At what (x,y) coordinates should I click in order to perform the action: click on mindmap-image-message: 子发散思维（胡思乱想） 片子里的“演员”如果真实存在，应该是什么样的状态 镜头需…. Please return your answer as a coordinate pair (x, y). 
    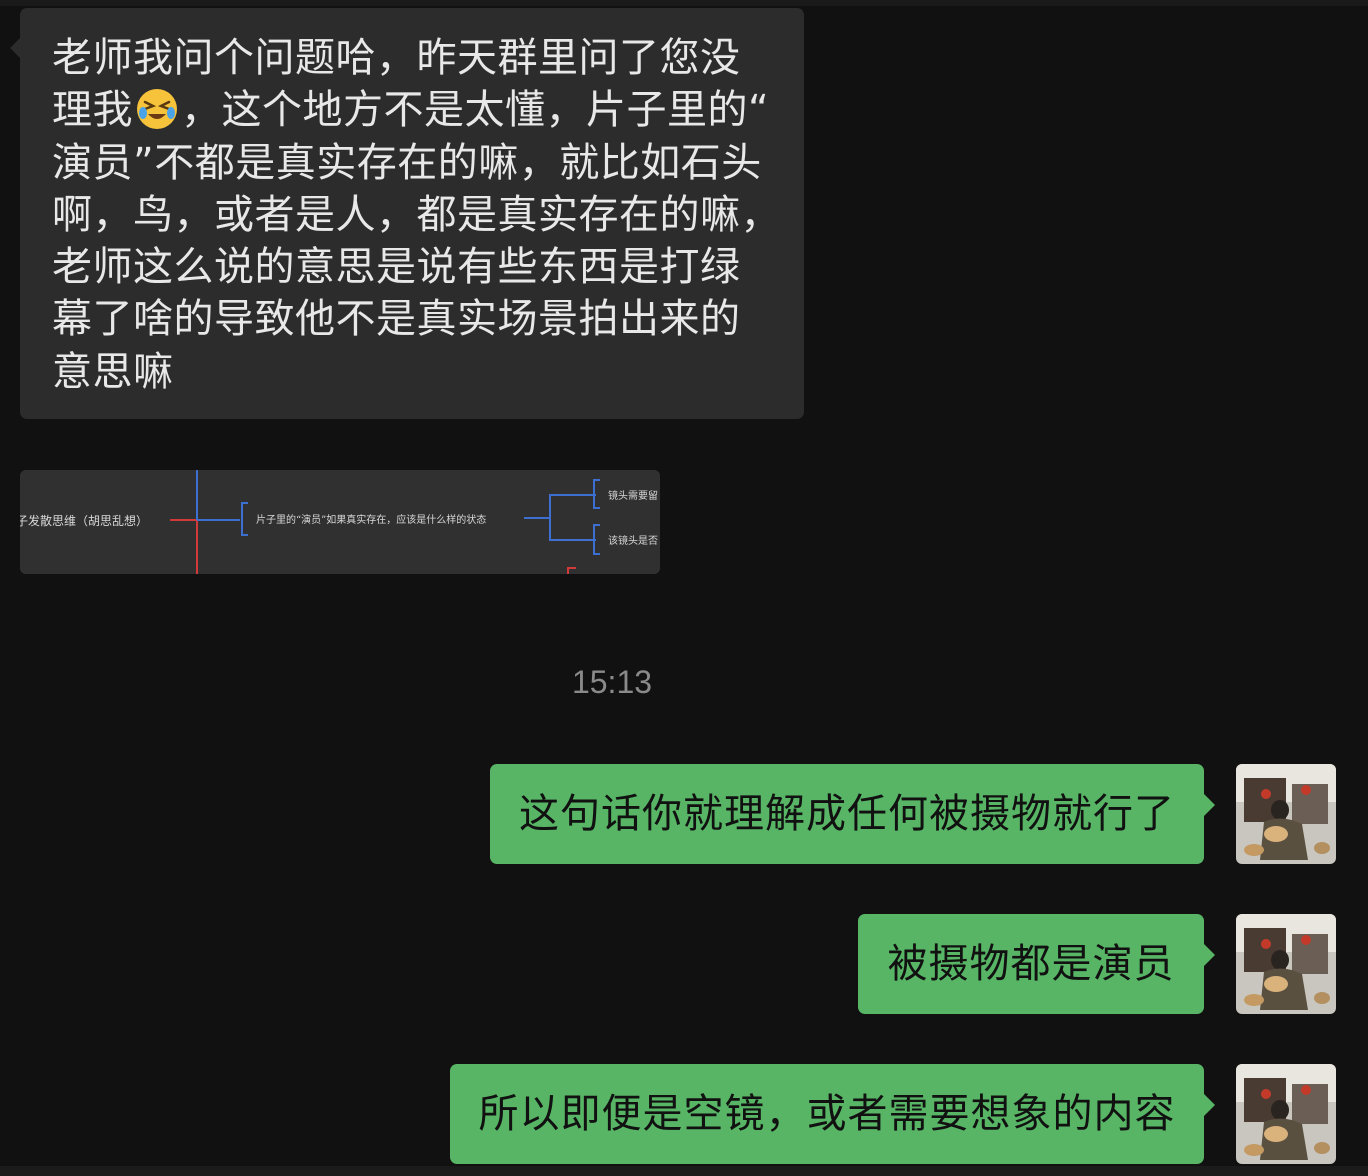
    Looking at the image, I should click on (340, 522).